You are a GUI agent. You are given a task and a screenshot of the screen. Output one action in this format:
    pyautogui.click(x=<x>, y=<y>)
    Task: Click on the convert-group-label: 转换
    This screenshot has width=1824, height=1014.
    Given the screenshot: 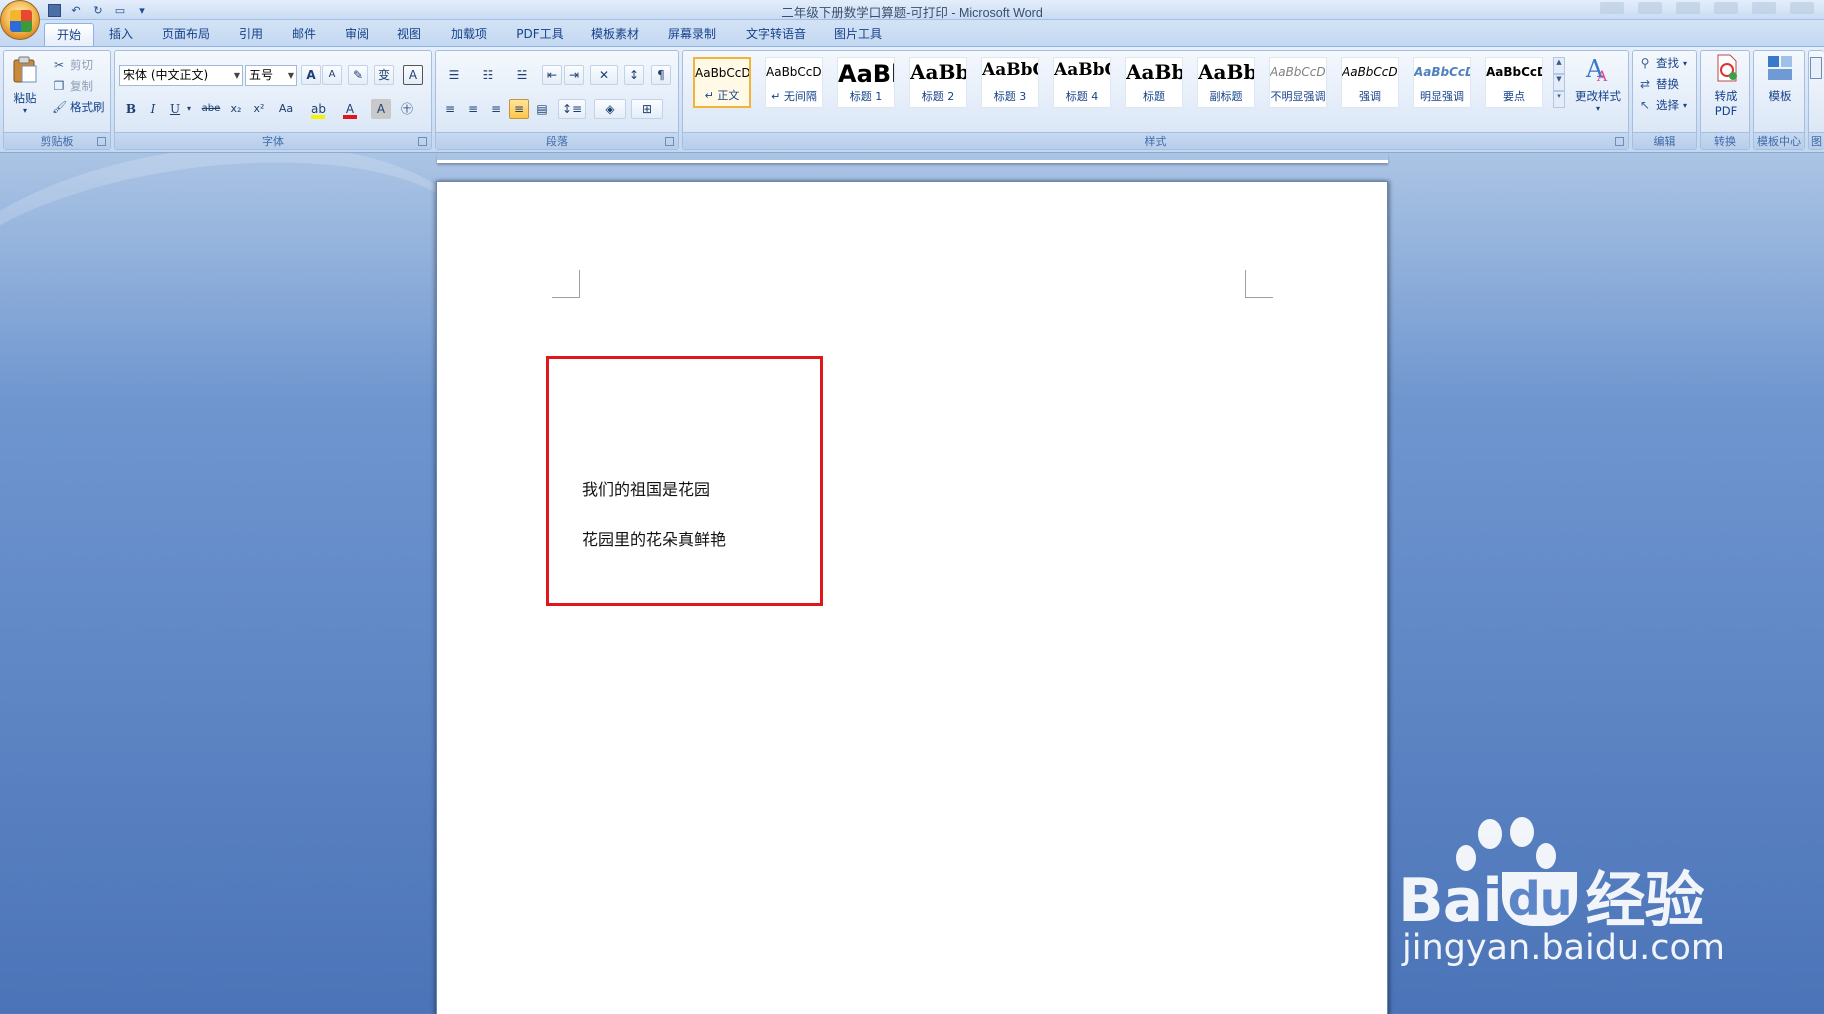 What is the action you would take?
    pyautogui.click(x=1725, y=140)
    